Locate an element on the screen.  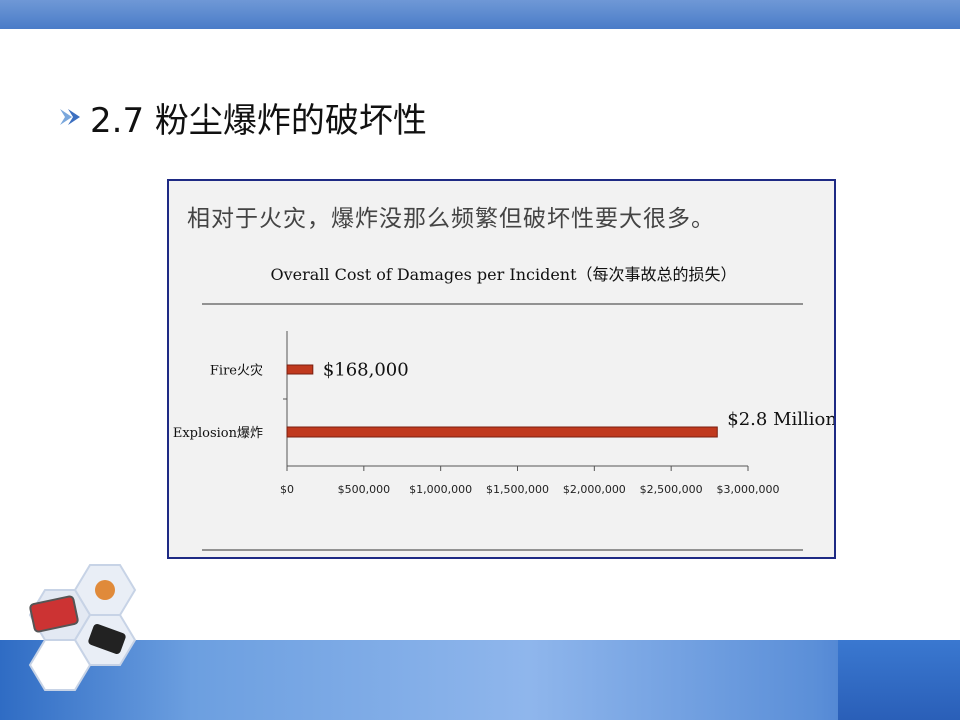
category-label: Fire火灾 is located at coordinates (236, 371).